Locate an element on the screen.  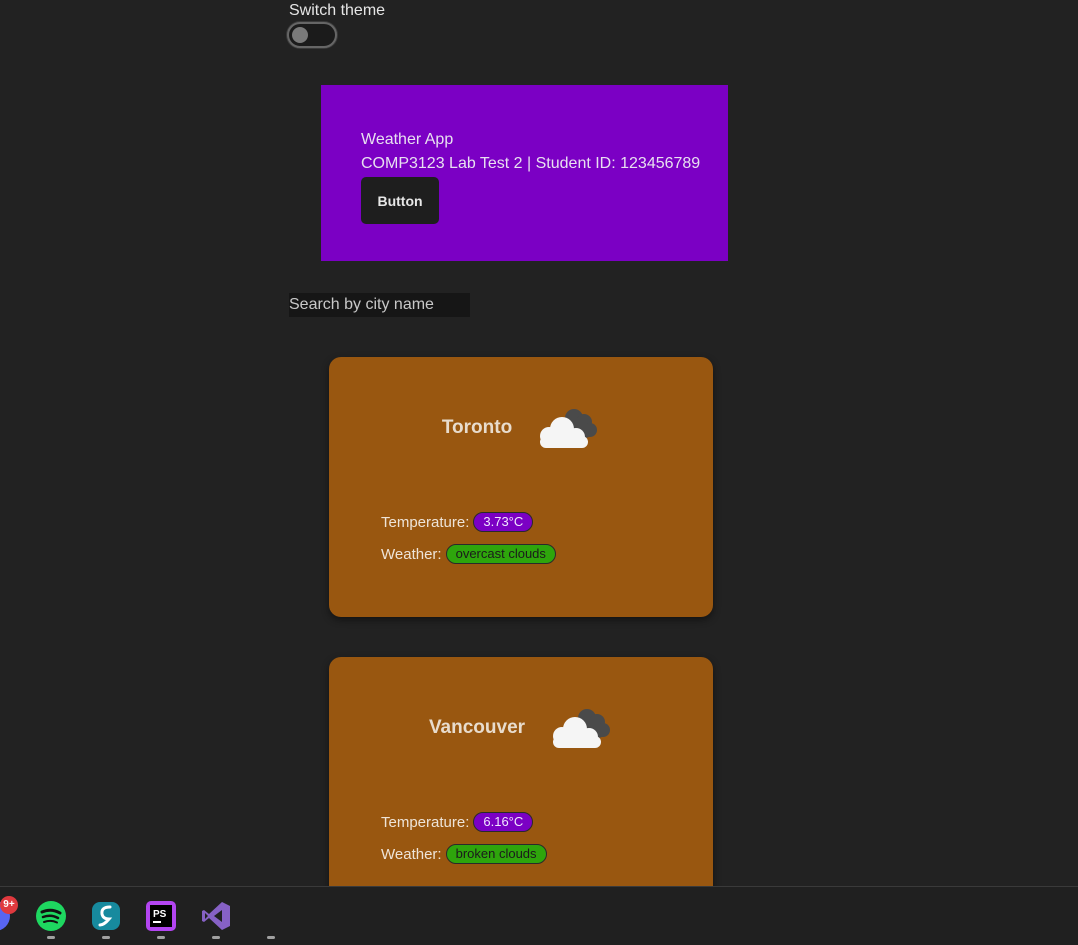
header-button: Button is located at coordinates (400, 200).